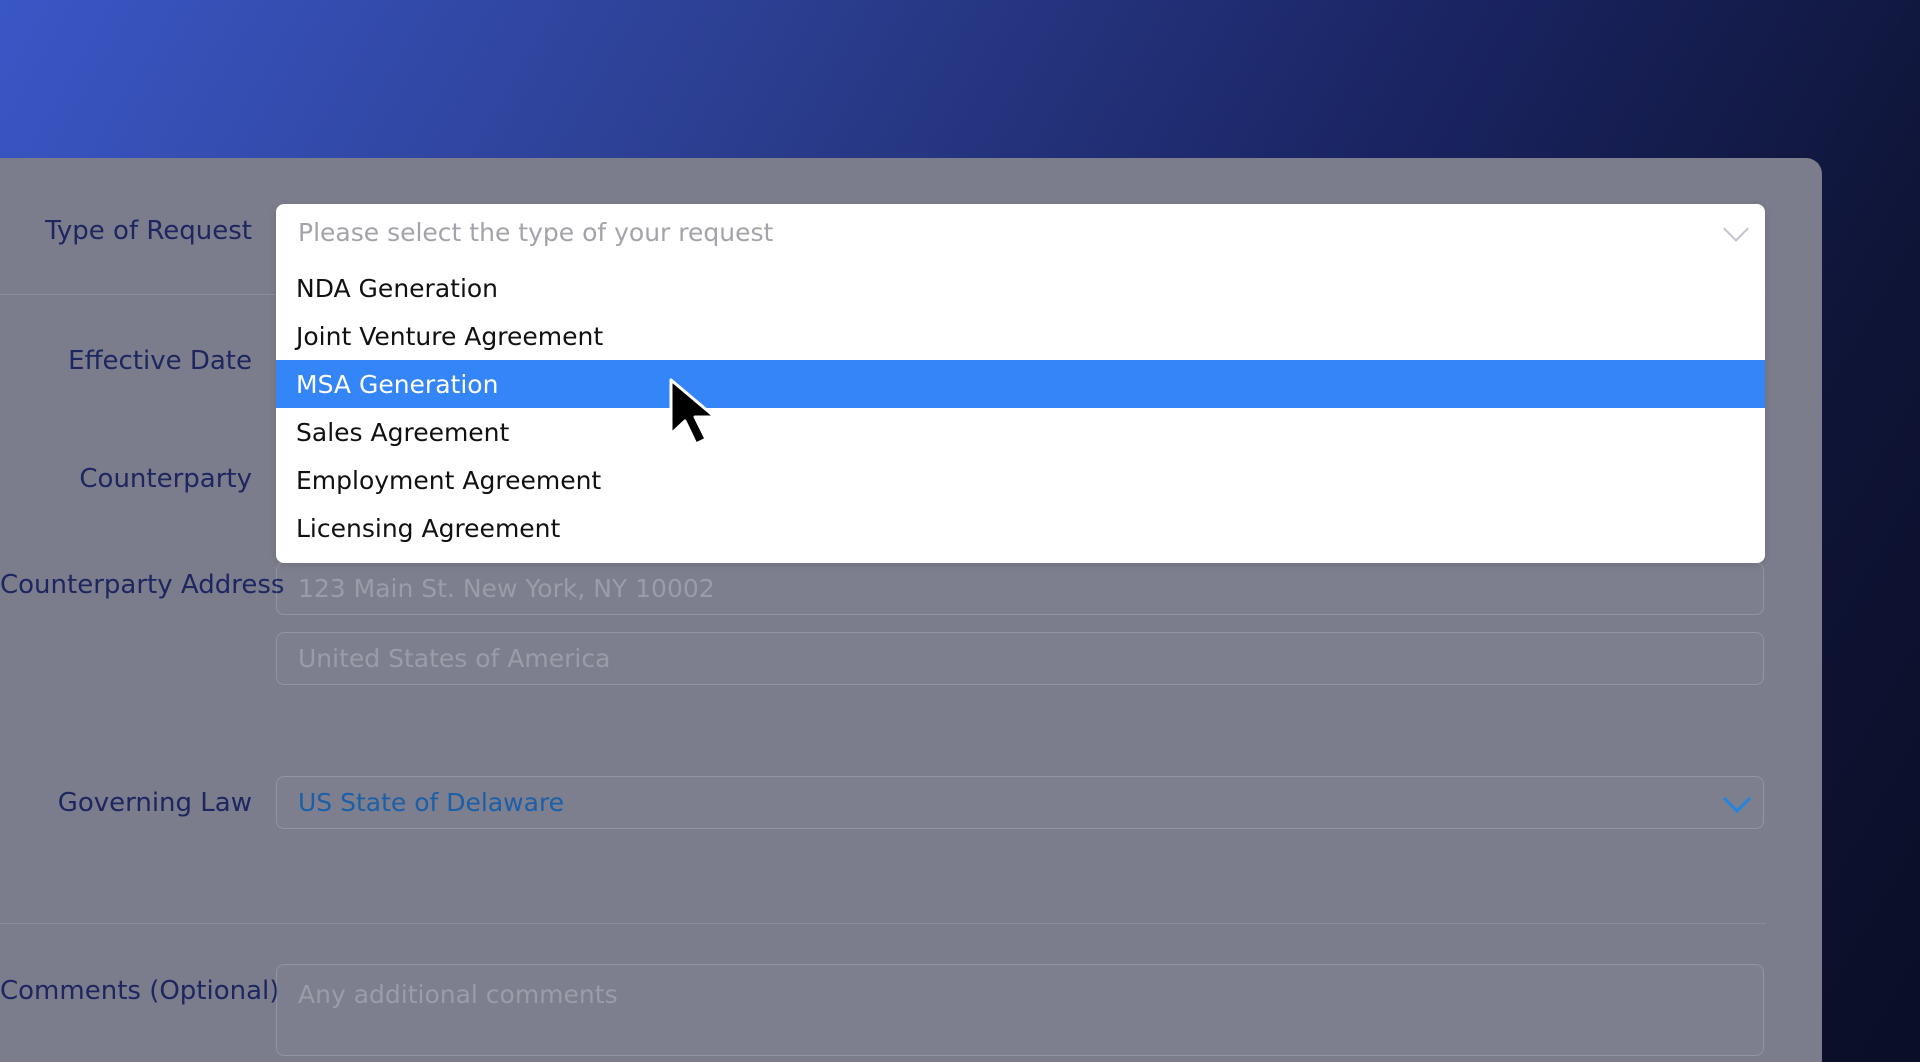 The height and width of the screenshot is (1062, 1920). What do you see at coordinates (883, 923) in the screenshot?
I see `divider` at bounding box center [883, 923].